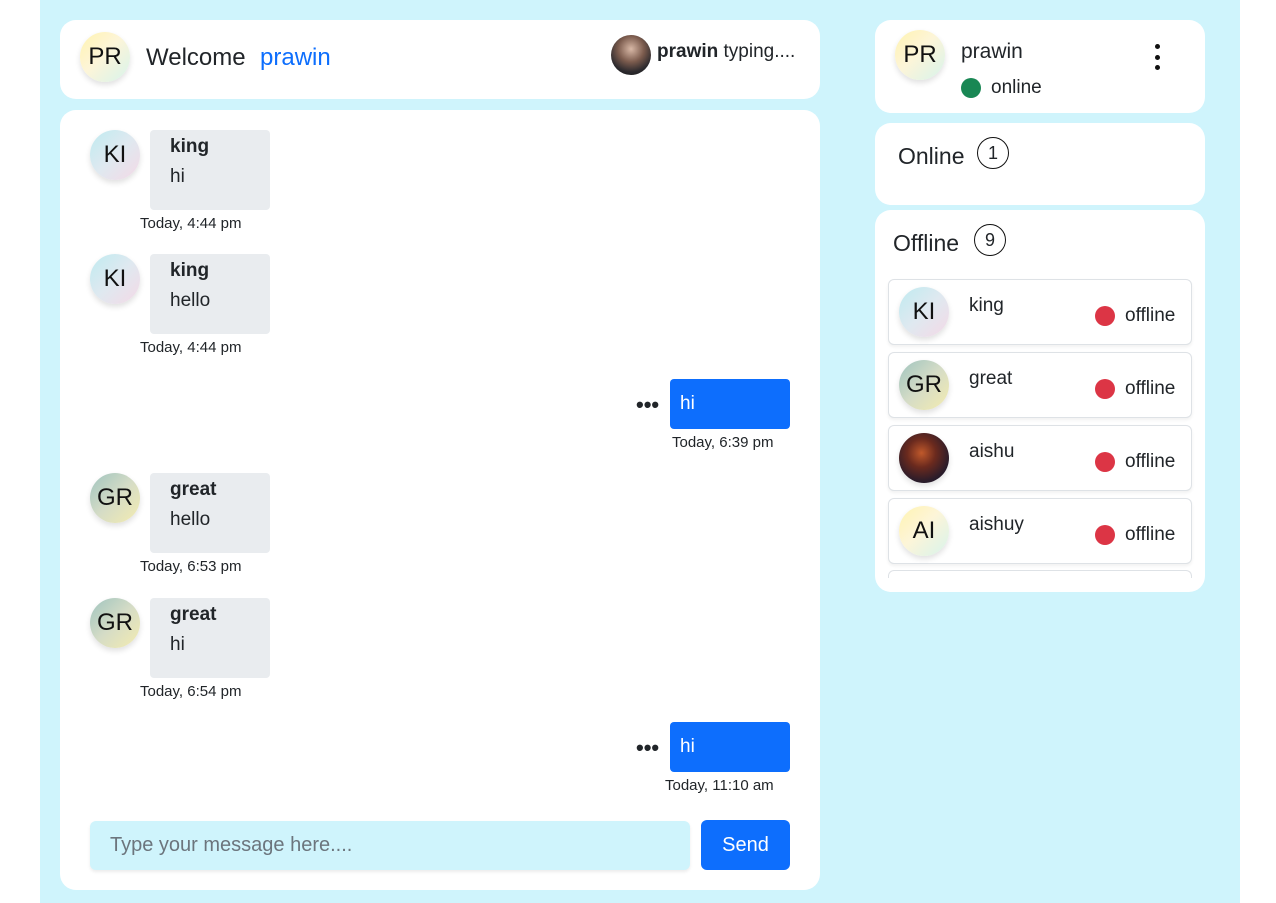 The height and width of the screenshot is (903, 1276). Describe the element at coordinates (191, 691) in the screenshot. I see `message-time: Today, 6:54 pm` at that location.